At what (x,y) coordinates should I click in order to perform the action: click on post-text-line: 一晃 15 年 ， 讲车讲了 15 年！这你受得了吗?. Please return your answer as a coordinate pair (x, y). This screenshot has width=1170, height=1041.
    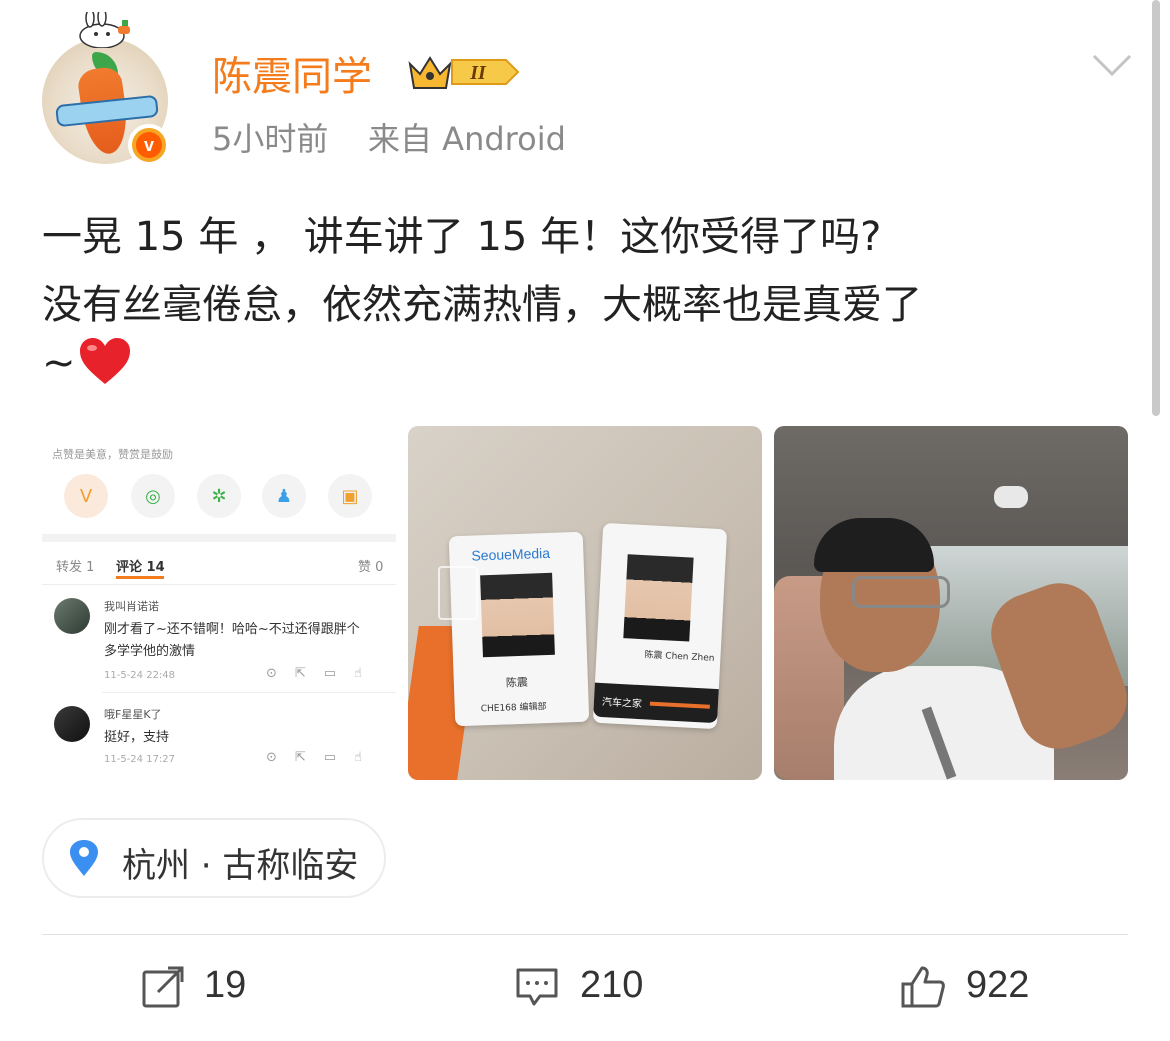
    Looking at the image, I should click on (462, 237).